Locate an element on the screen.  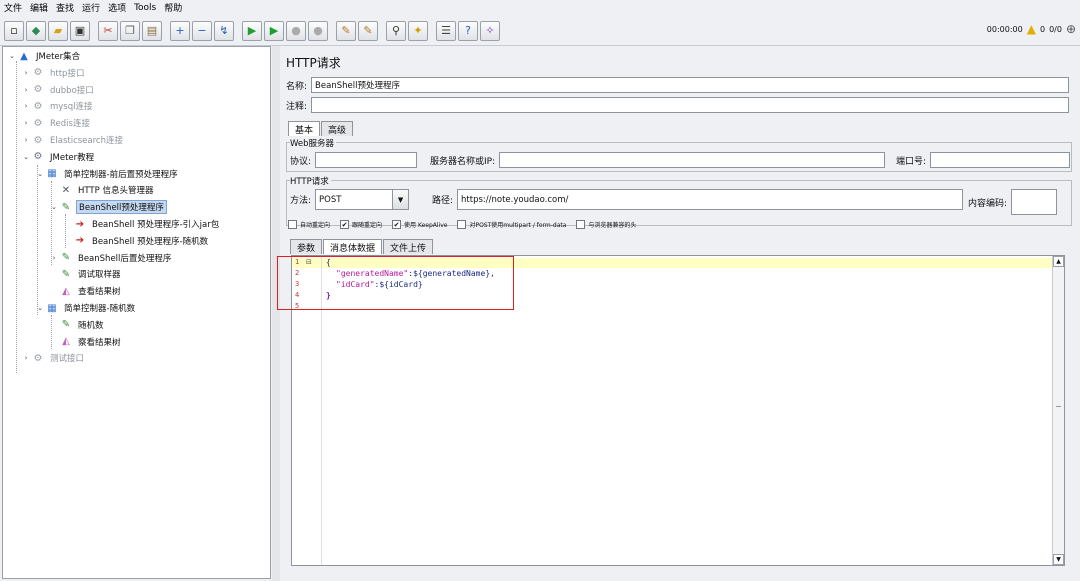
stop-icon: ● is located at coordinates (296, 30).